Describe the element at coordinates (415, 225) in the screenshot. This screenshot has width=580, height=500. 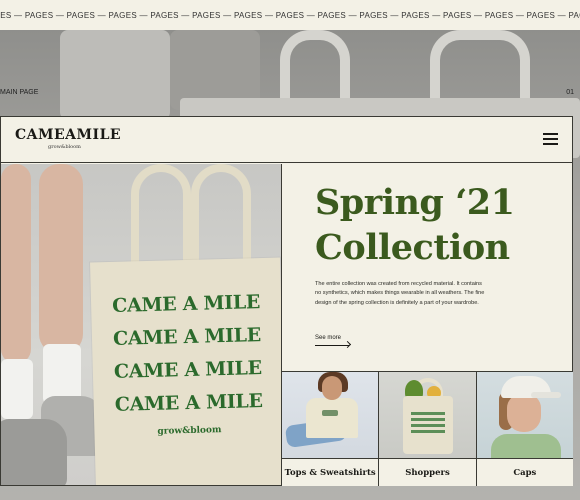
I see `page-title: Spring ‘21 Collection` at that location.